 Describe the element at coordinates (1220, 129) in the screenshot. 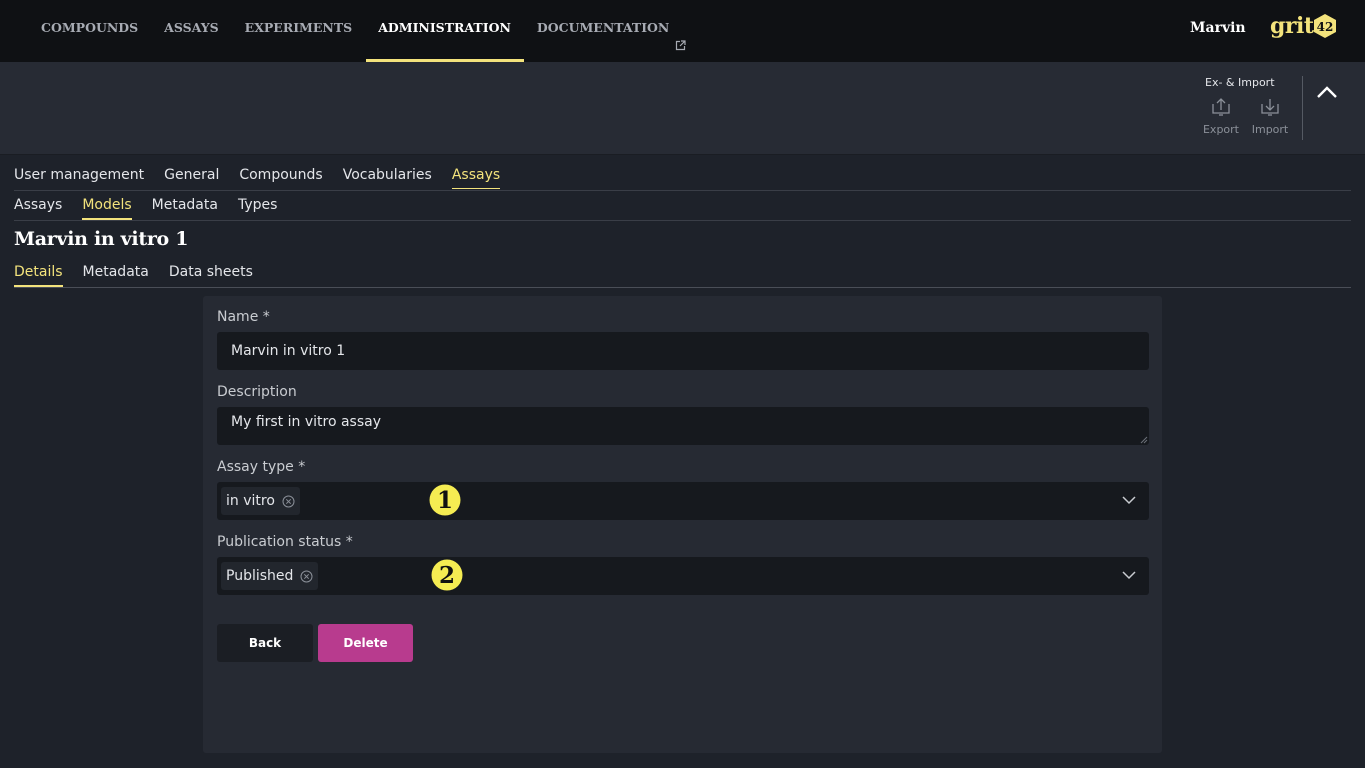

I see `export-label: Export` at that location.